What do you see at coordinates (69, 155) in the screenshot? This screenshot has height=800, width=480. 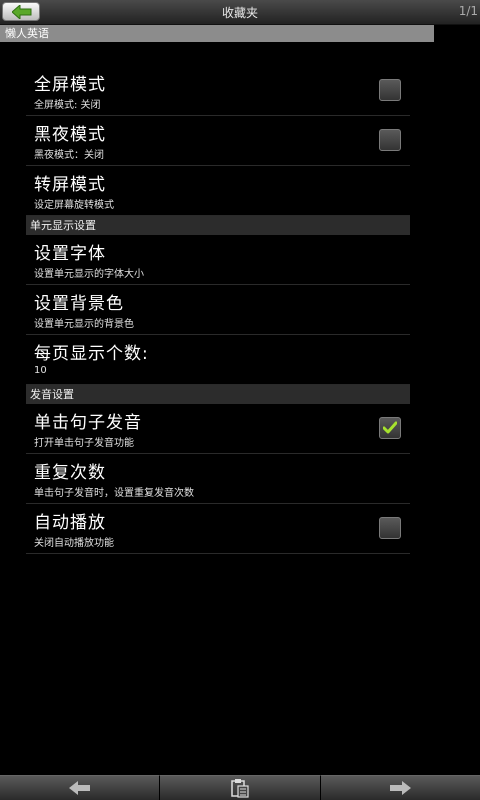 I see `setting-summary: 黑夜模式：关闭` at bounding box center [69, 155].